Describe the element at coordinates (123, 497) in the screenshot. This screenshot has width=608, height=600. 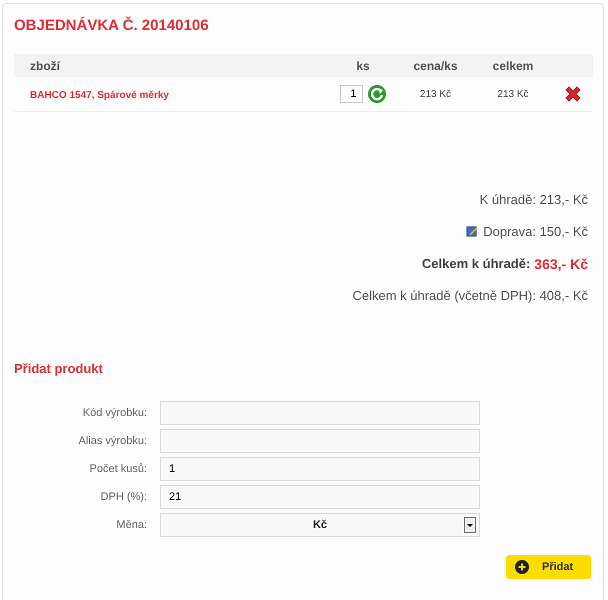
I see `field-label: DPH (%):` at that location.